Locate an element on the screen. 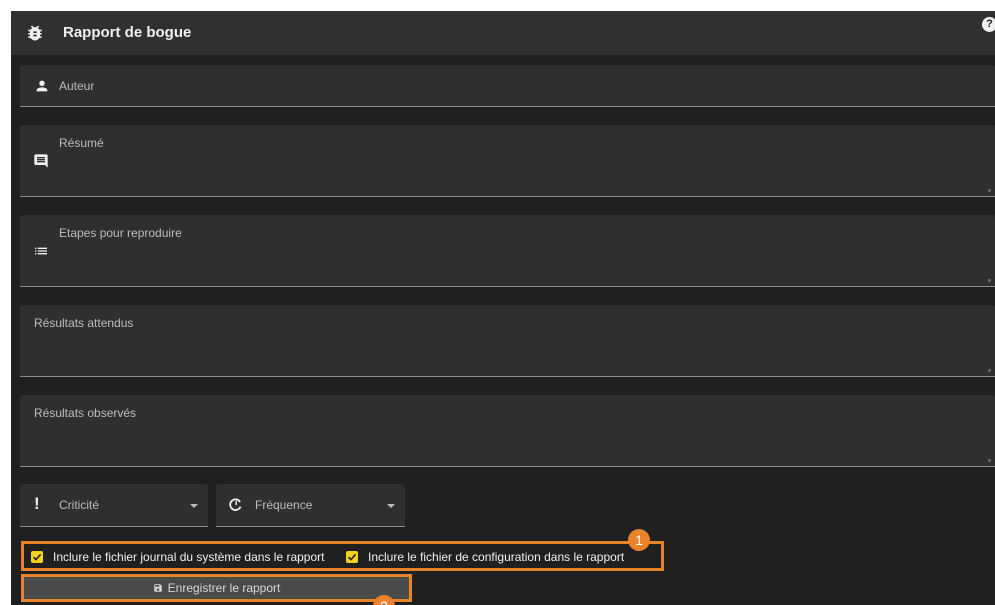 The image size is (995, 605). list-icon is located at coordinates (41, 251).